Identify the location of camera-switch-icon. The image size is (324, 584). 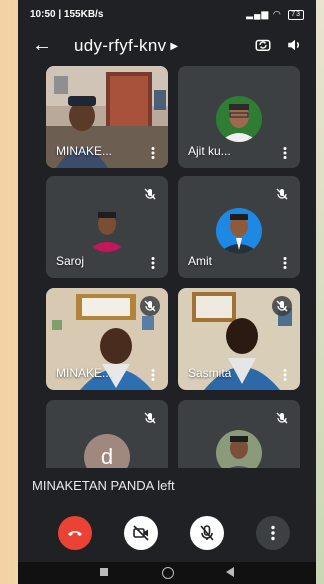
(263, 45).